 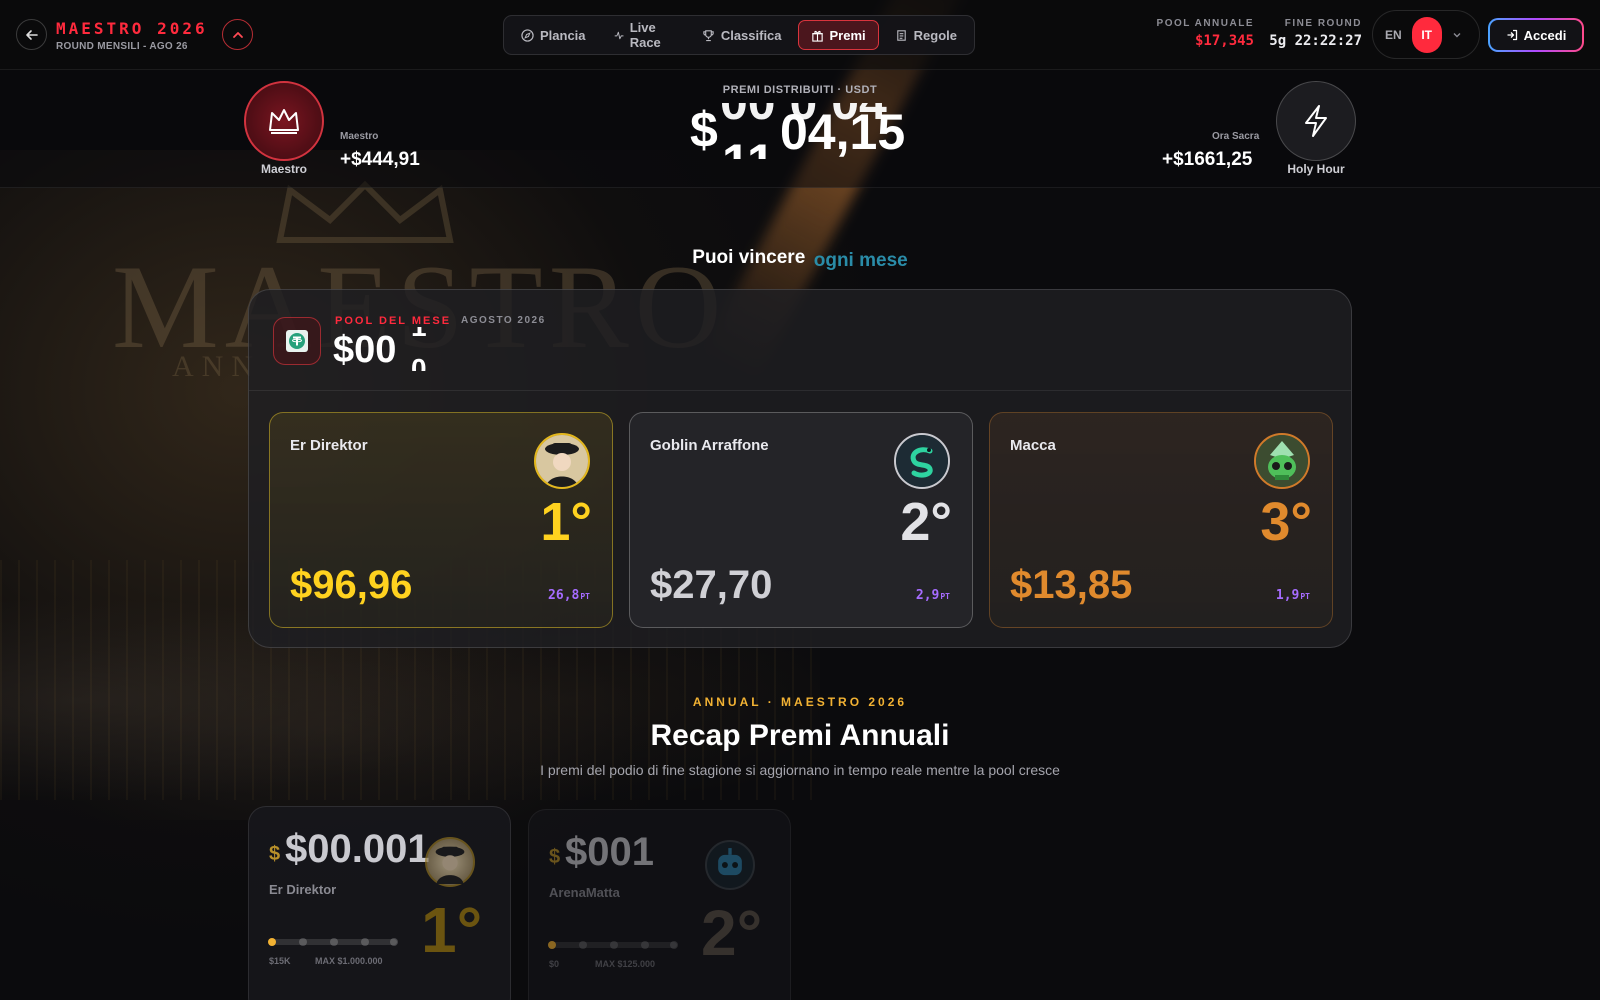 I want to click on nav-classifica: Classifica, so click(x=742, y=35).